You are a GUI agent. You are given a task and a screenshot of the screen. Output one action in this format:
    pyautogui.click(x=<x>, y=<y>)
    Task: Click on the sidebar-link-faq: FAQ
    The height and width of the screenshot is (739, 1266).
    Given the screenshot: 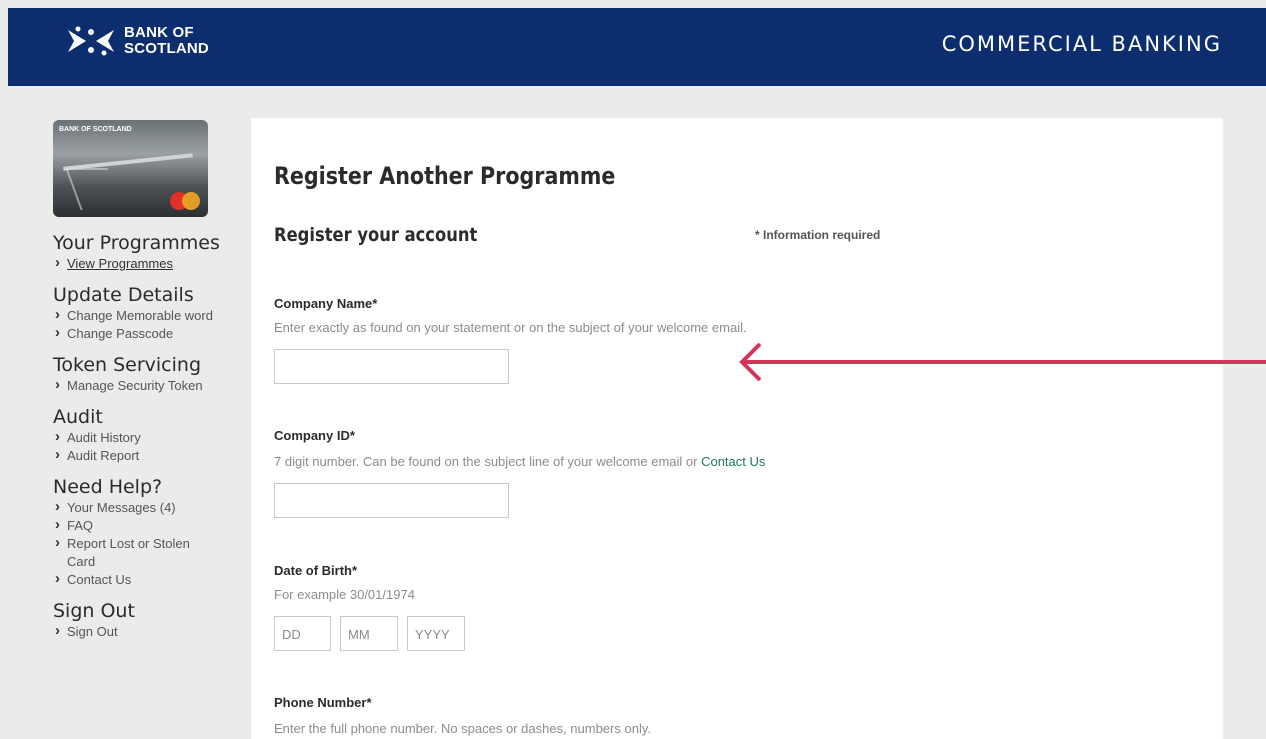 What is the action you would take?
    pyautogui.click(x=145, y=525)
    